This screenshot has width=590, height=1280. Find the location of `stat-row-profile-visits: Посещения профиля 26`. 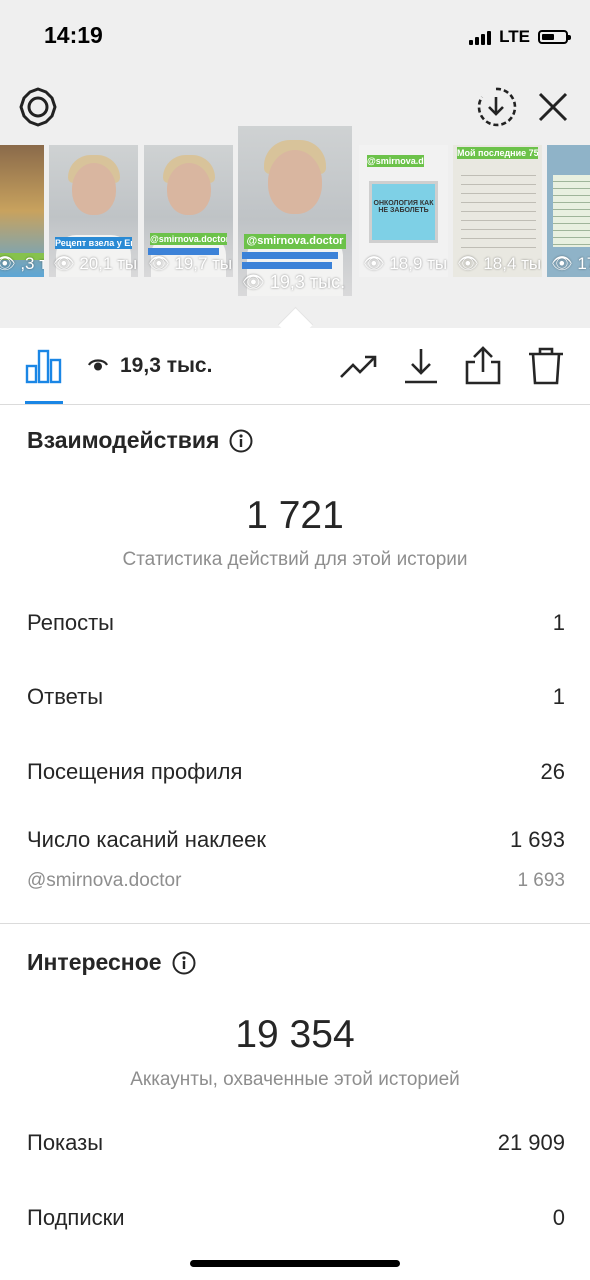

stat-row-profile-visits: Посещения профиля 26 is located at coordinates (296, 772).